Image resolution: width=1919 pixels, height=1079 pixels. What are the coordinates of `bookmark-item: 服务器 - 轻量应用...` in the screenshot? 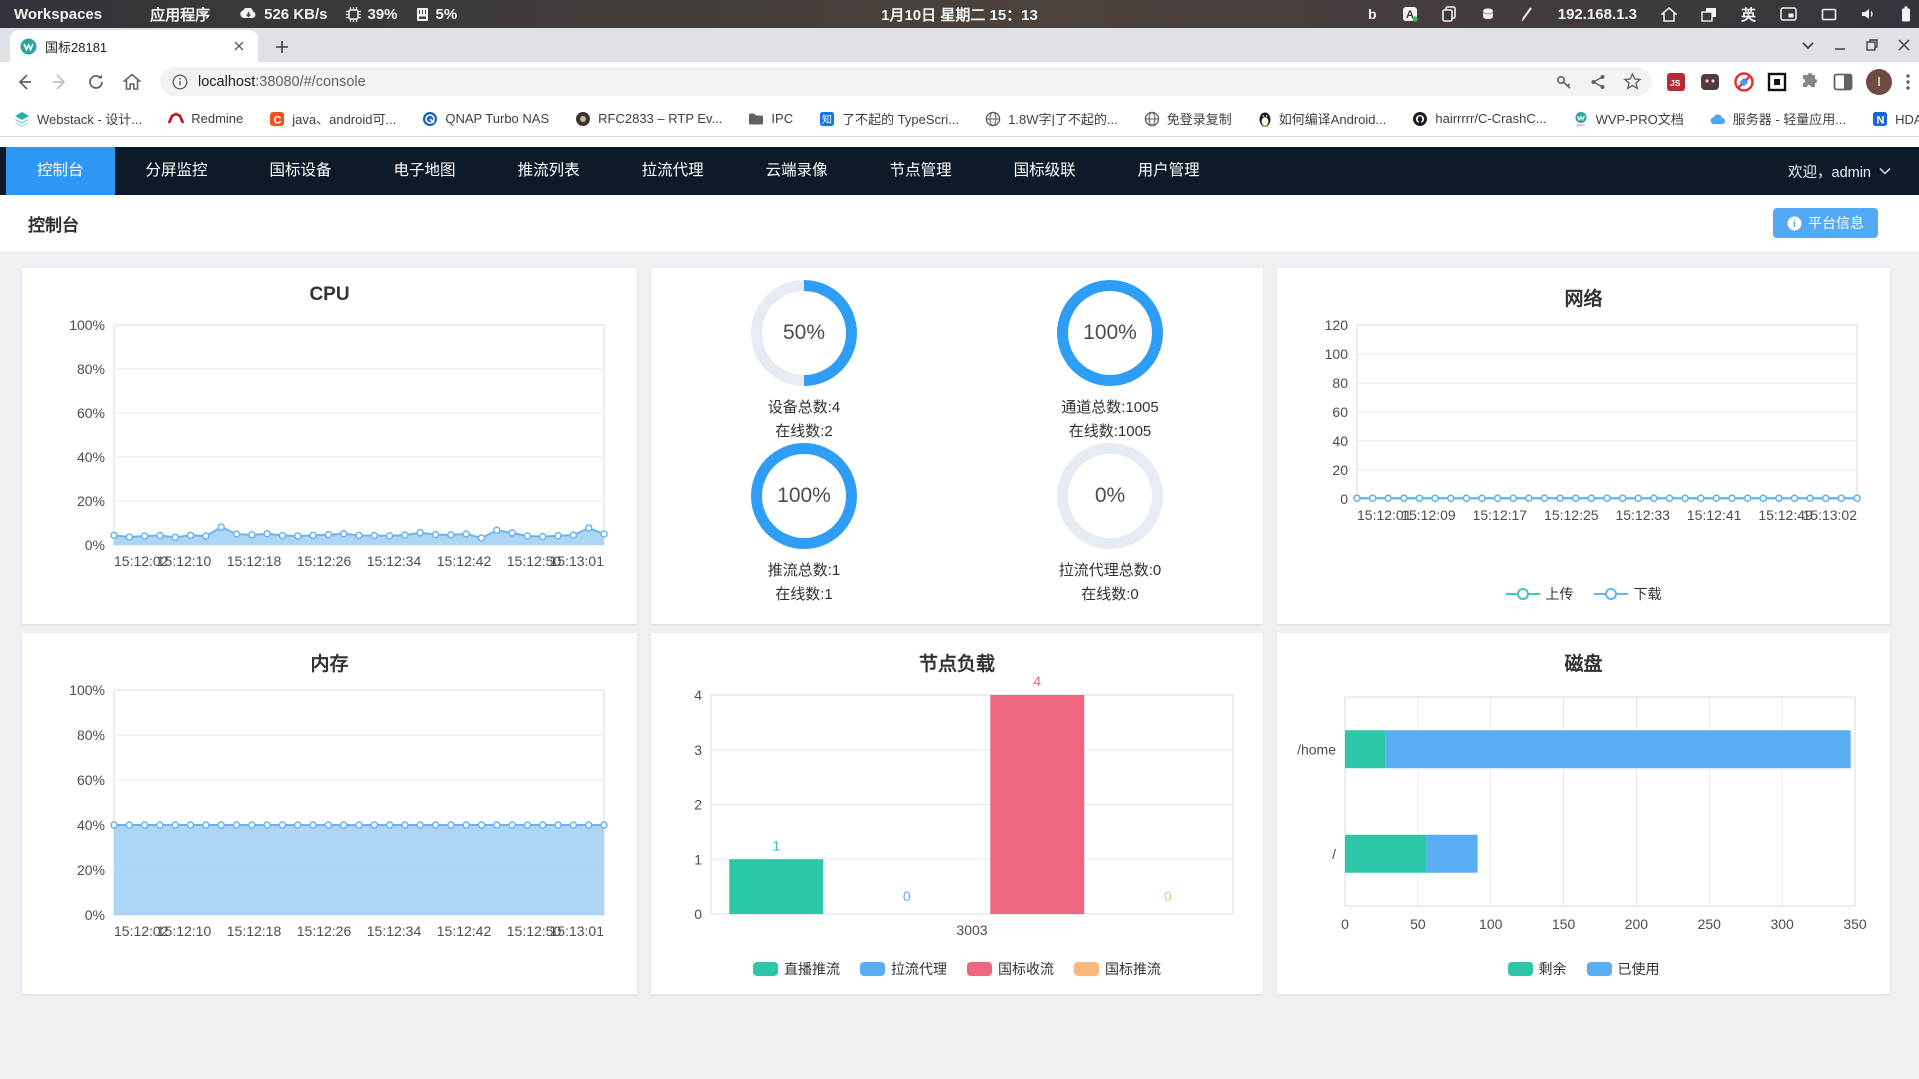 It's located at (1778, 118).